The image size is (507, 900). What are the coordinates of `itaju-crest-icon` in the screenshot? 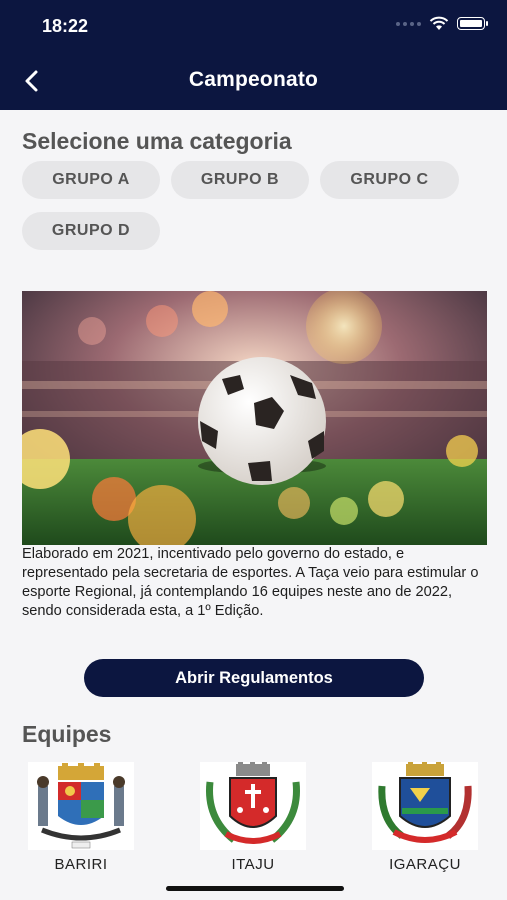 It's located at (253, 806).